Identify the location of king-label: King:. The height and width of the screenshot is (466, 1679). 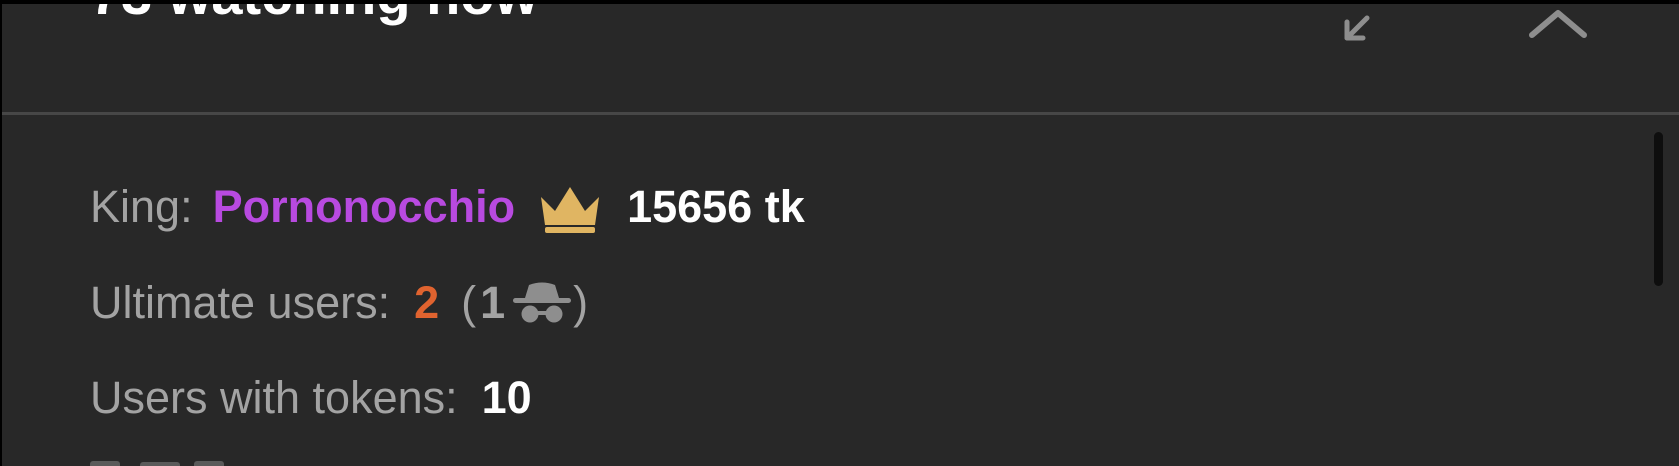
(141, 206).